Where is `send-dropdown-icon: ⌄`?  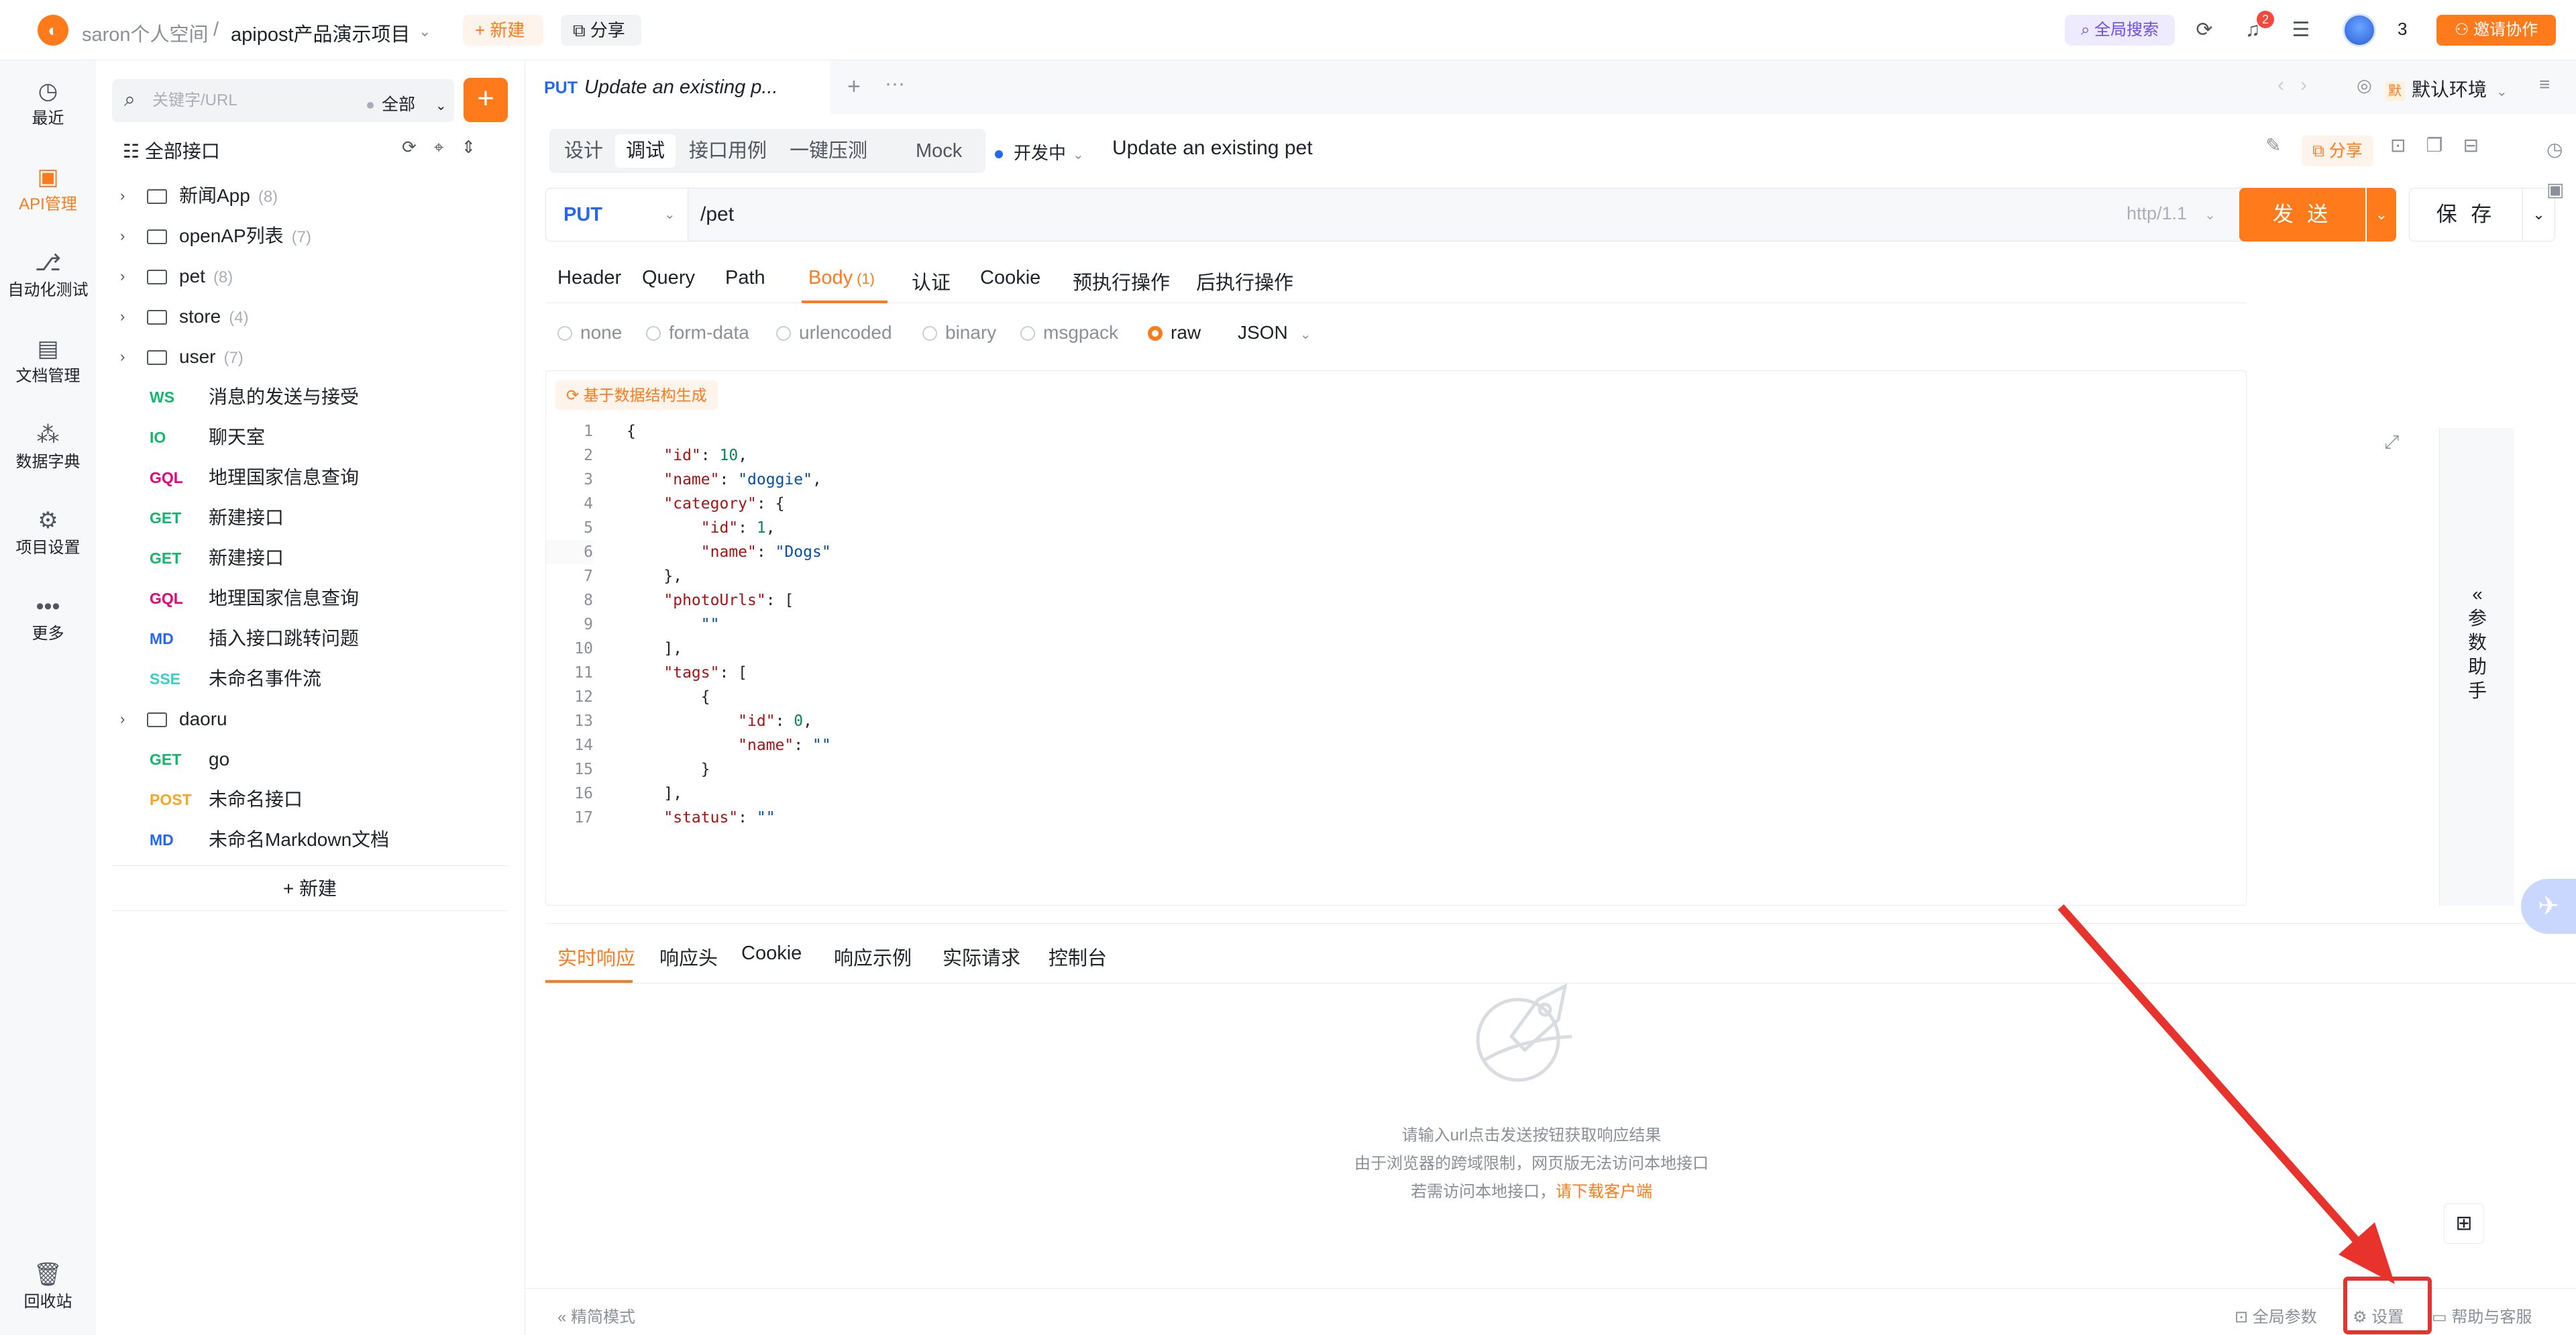 send-dropdown-icon: ⌄ is located at coordinates (2381, 215).